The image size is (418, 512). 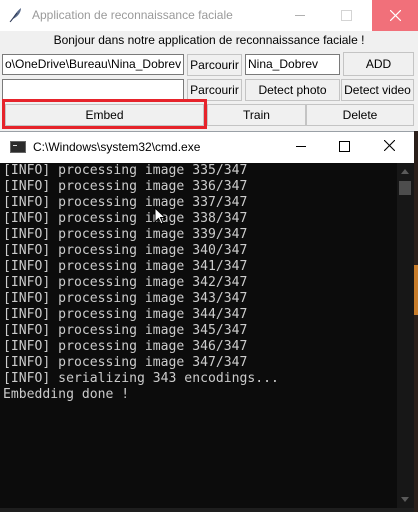 I want to click on person-name-input: Nina_Dobrev, so click(x=292, y=64).